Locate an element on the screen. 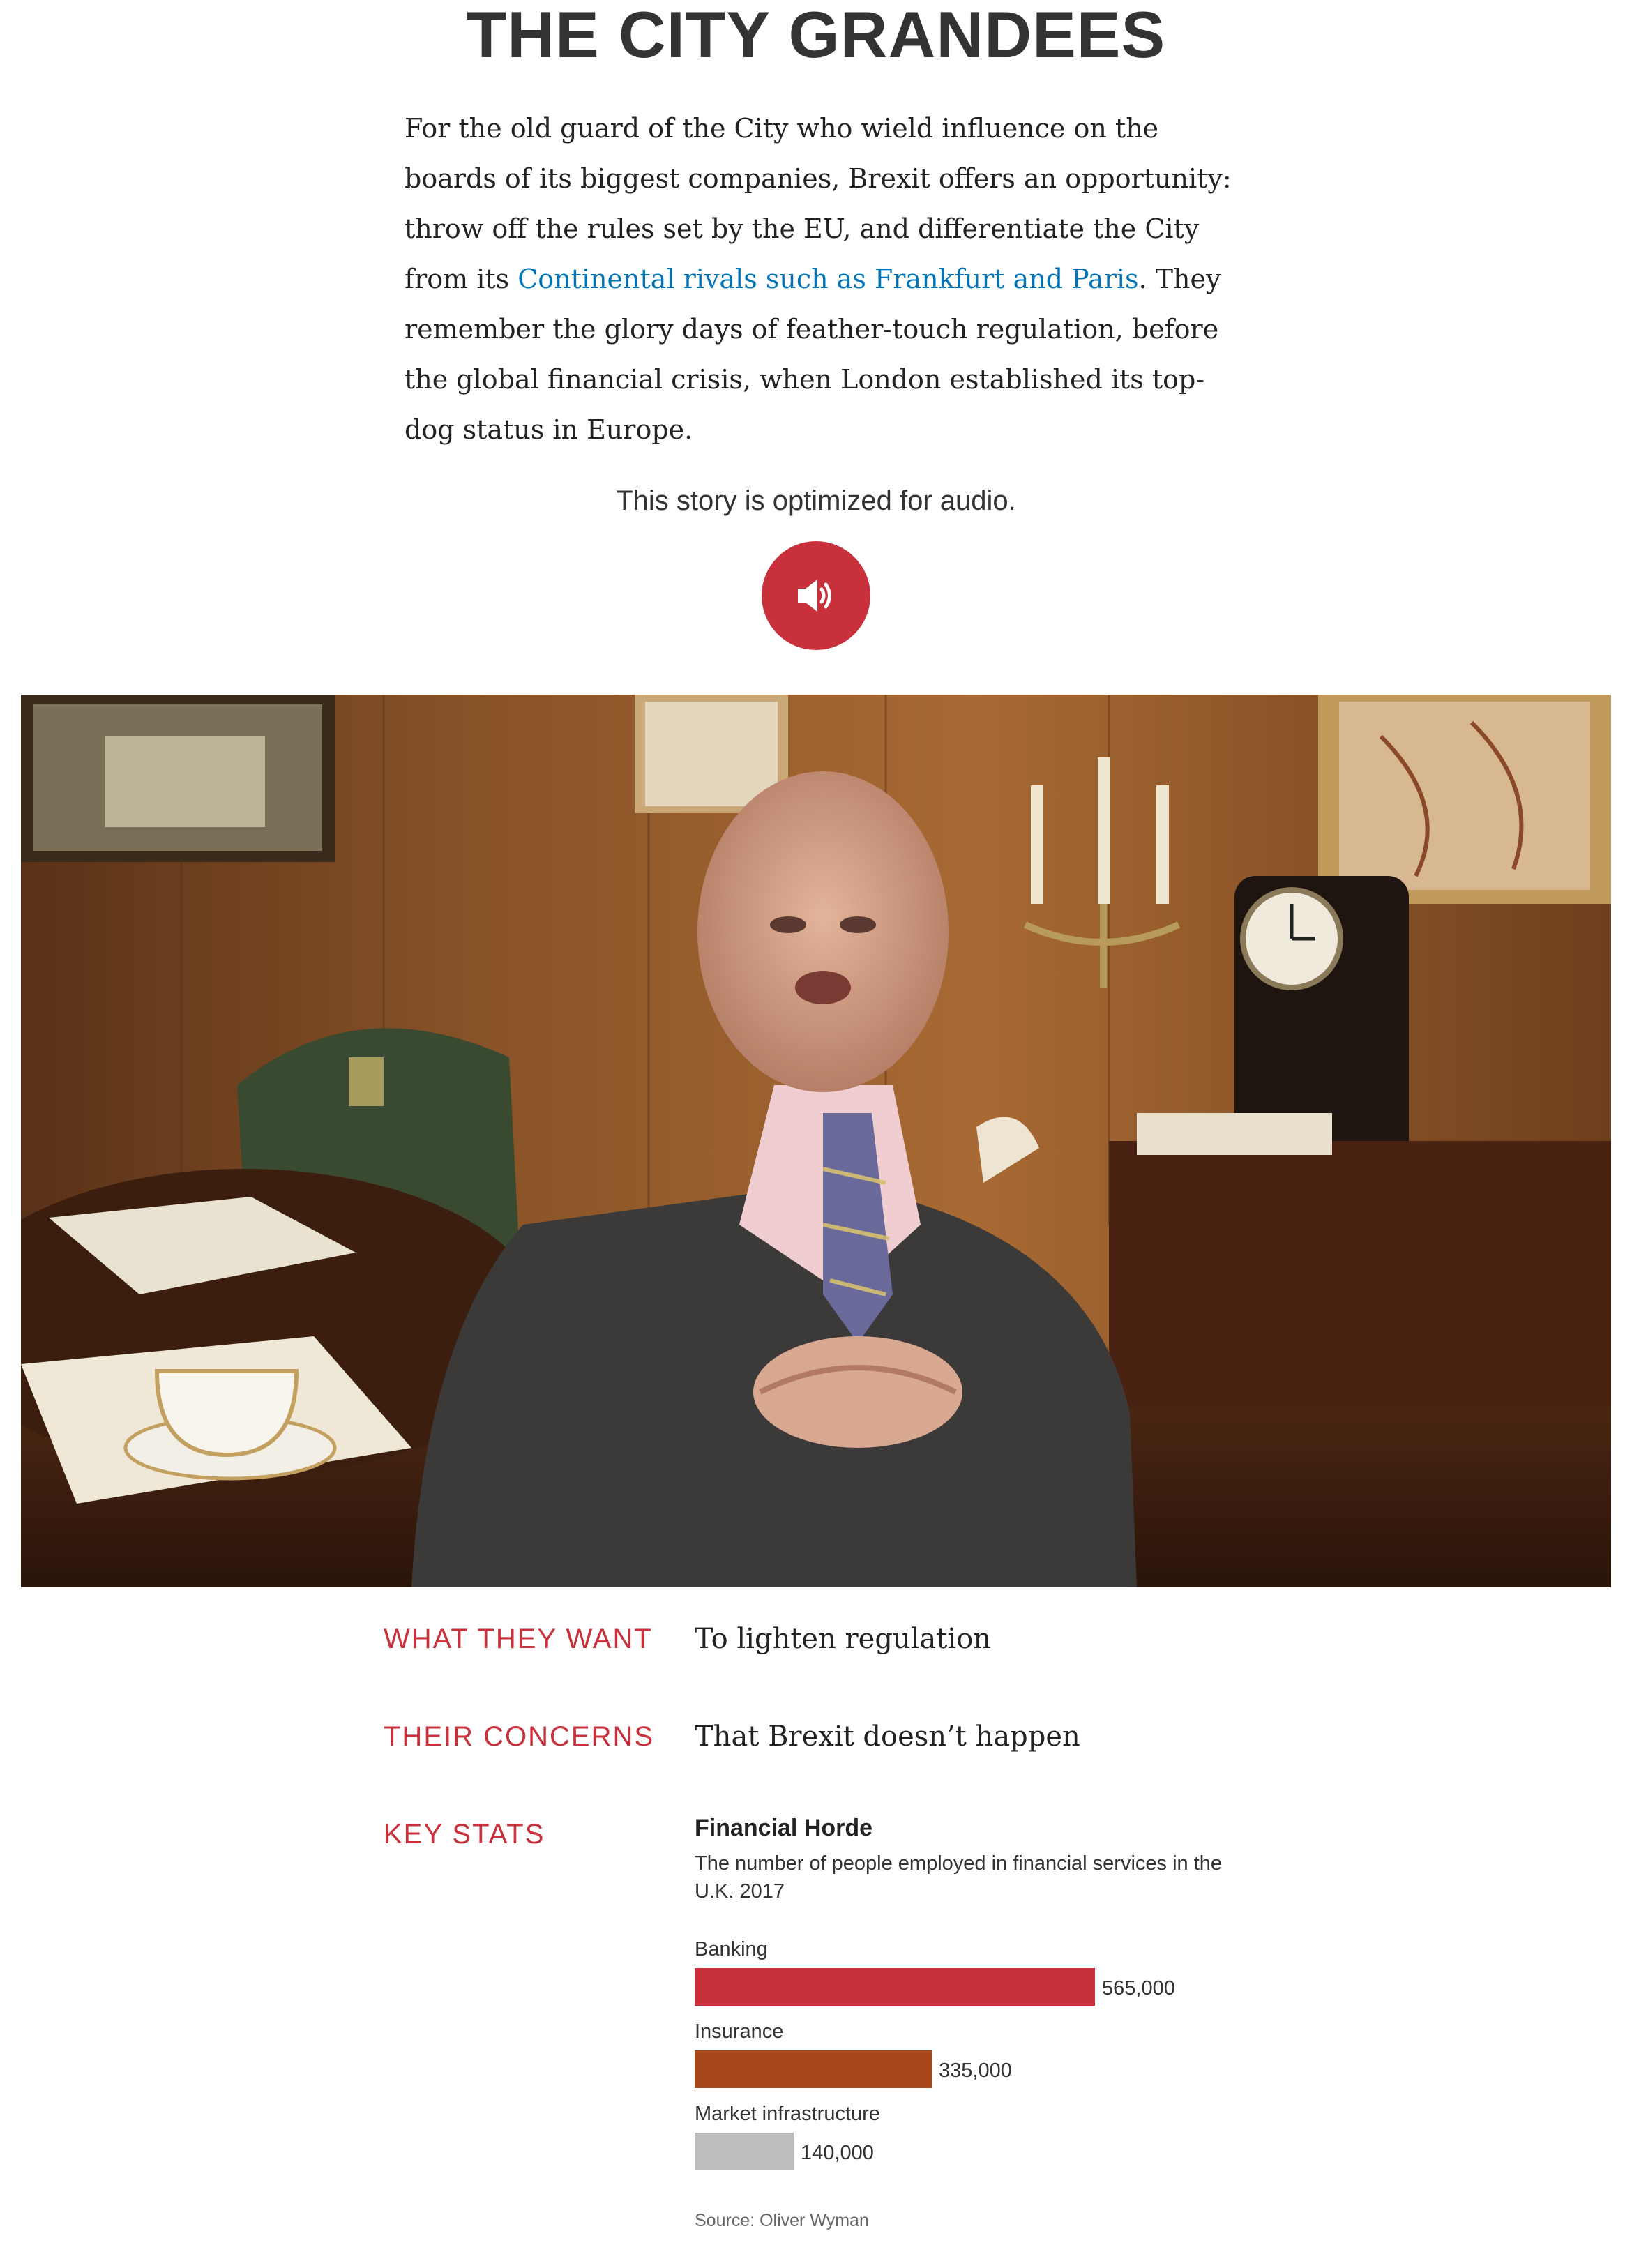  chart-source: Source: Oliver Wyman is located at coordinates (782, 2220).